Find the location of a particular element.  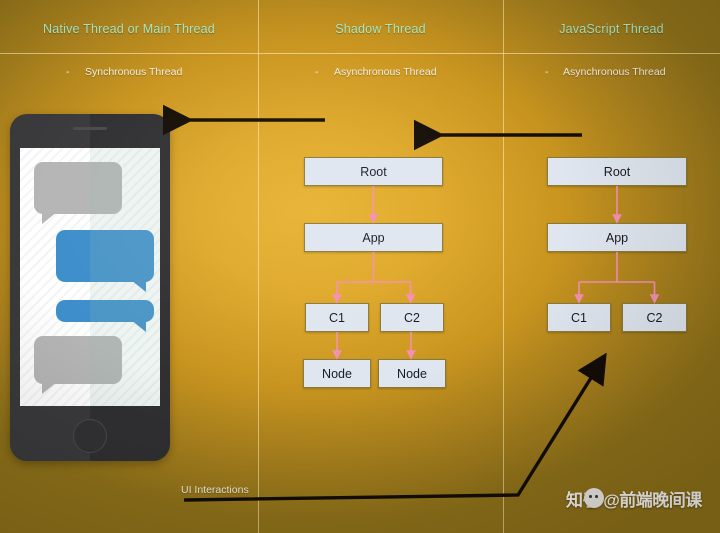

column-subtitle-javascript: Asynchronous Thread is located at coordinates (614, 72).